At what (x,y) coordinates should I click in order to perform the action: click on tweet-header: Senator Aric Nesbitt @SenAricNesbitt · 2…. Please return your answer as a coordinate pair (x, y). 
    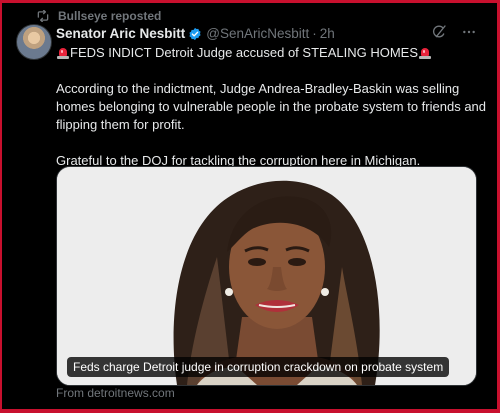
    Looking at the image, I should click on (266, 32).